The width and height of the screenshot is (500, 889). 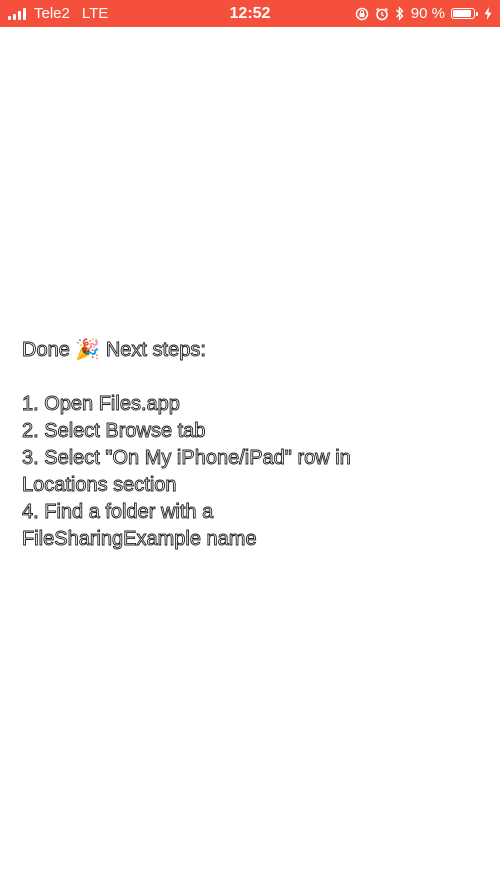 What do you see at coordinates (118, 512) in the screenshot?
I see `step-line: 4. Find a folder with a` at bounding box center [118, 512].